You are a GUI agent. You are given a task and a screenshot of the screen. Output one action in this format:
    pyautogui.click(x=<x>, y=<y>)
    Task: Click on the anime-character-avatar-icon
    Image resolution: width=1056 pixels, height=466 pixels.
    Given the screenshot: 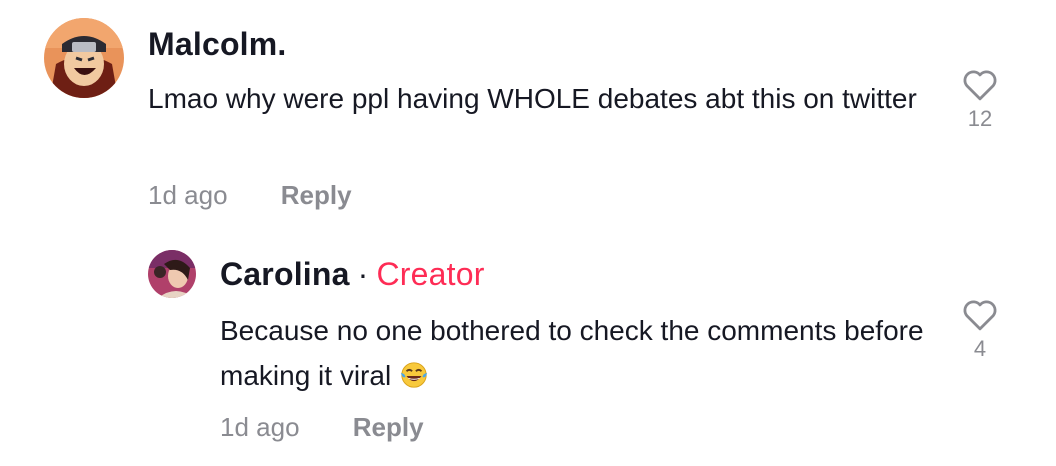 What is the action you would take?
    pyautogui.click(x=84, y=58)
    